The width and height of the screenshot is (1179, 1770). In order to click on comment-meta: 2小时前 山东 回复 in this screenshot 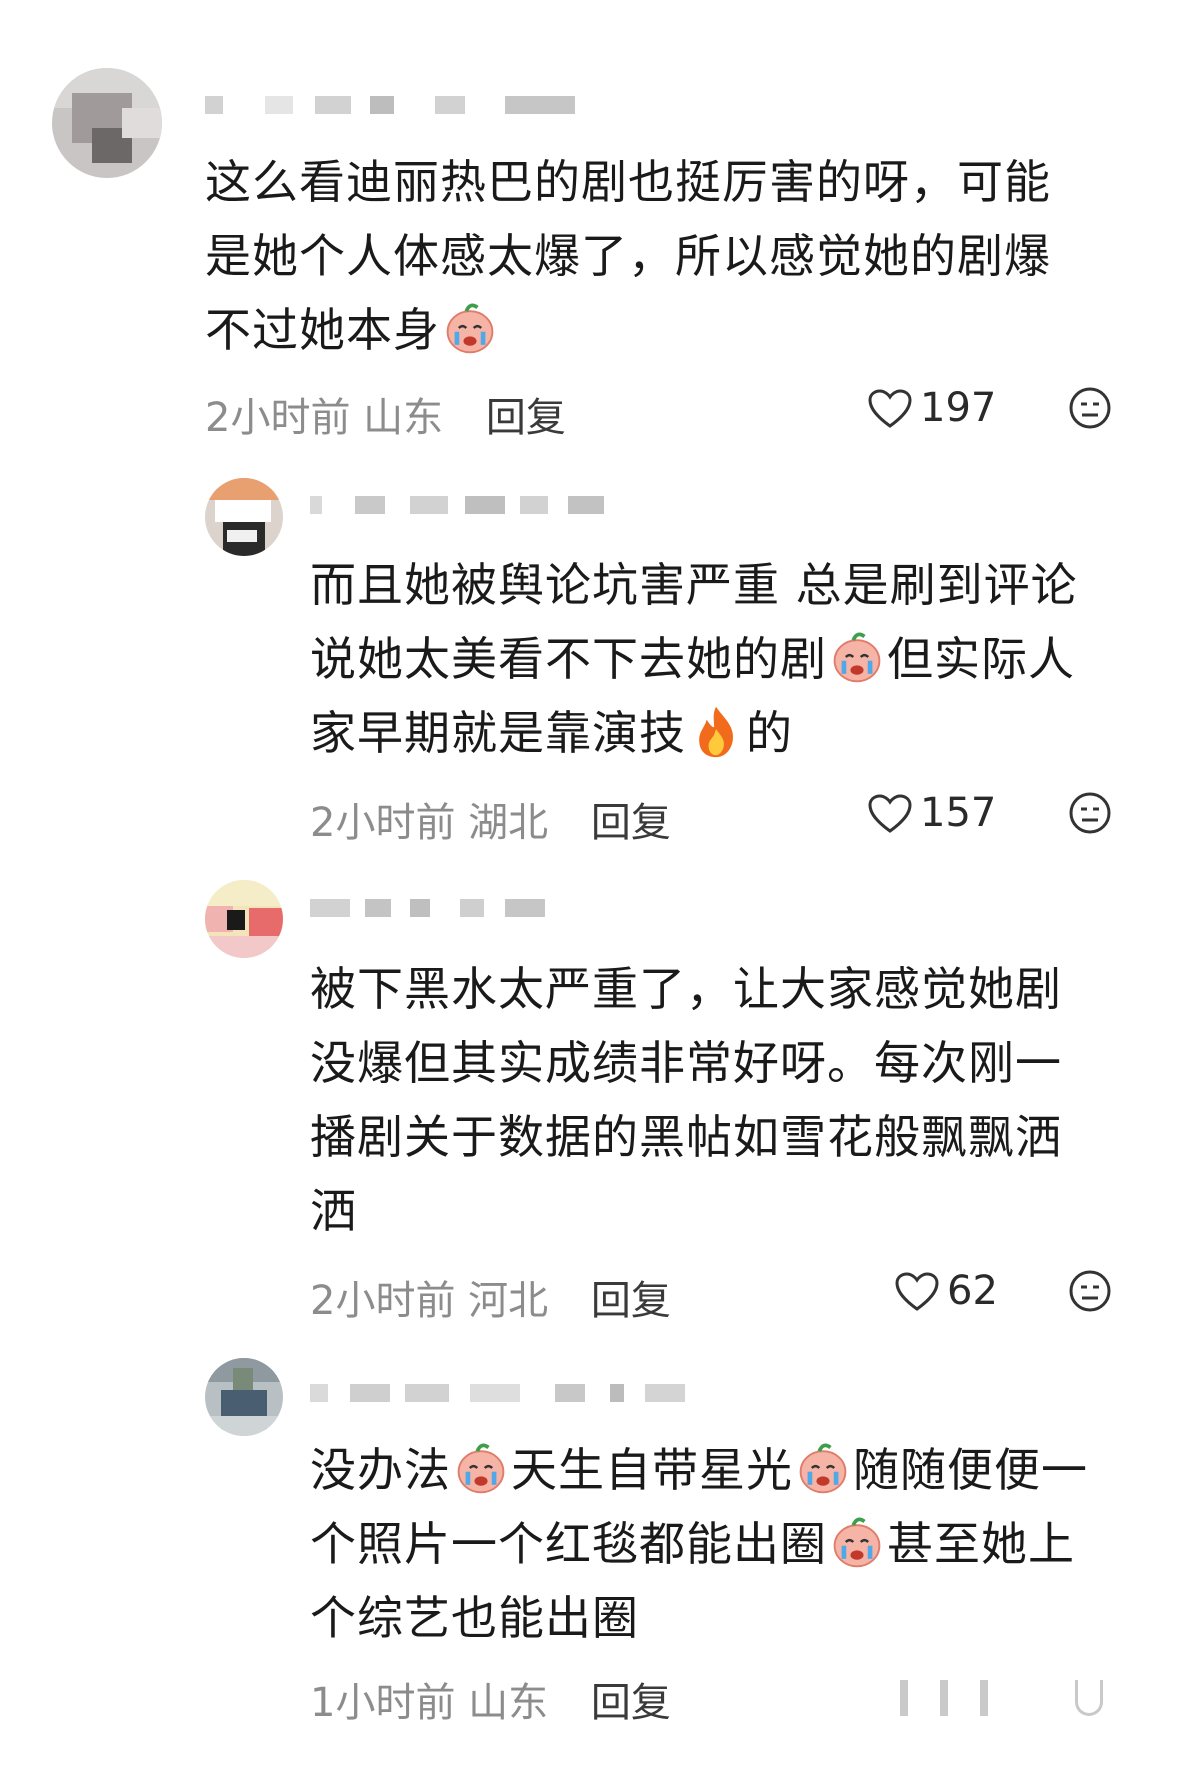, I will do `click(385, 414)`.